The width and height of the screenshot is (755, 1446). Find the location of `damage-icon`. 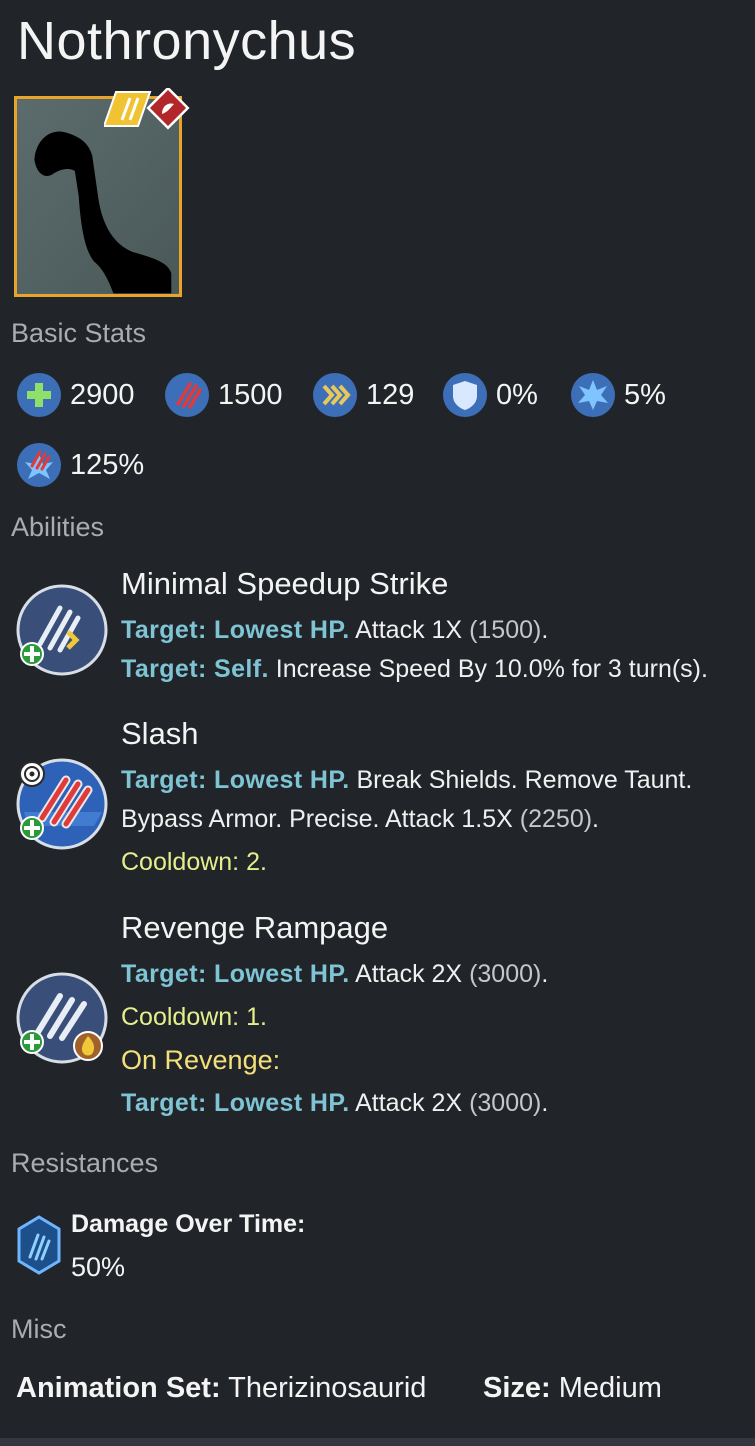

damage-icon is located at coordinates (187, 395).